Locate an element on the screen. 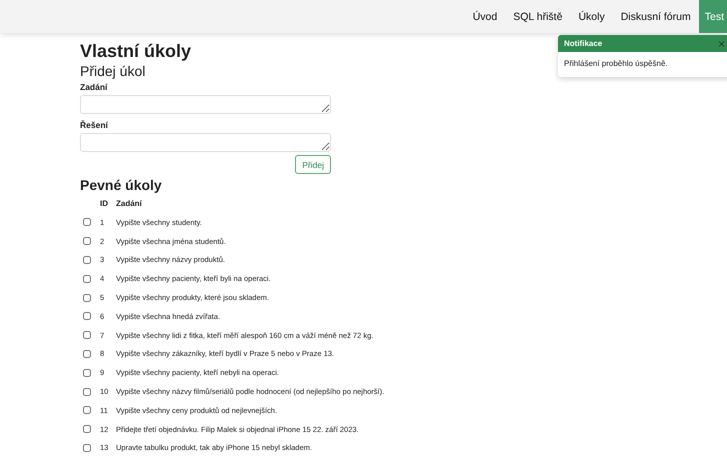  section-heading: Pevné úkoly is located at coordinates (121, 185).